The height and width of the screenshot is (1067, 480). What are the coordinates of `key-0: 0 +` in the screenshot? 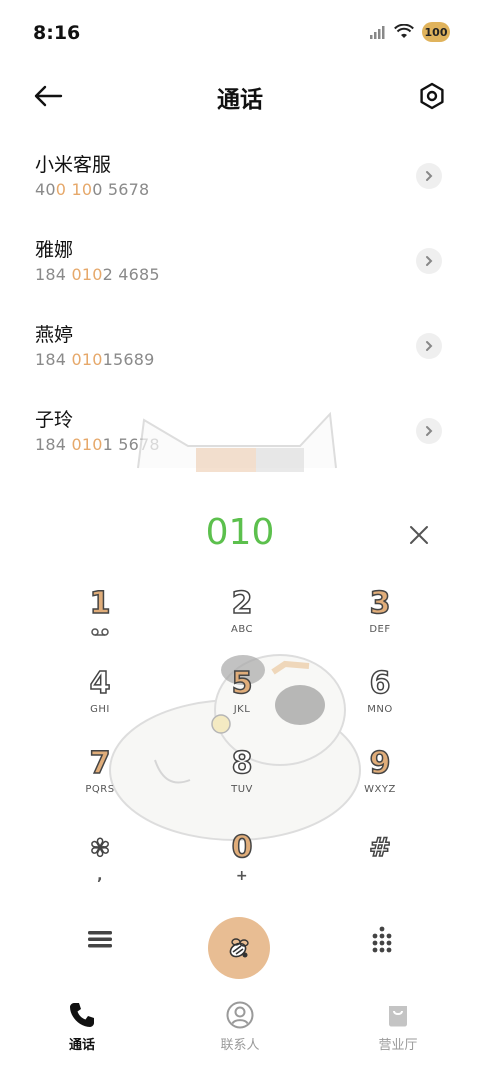 It's located at (242, 864).